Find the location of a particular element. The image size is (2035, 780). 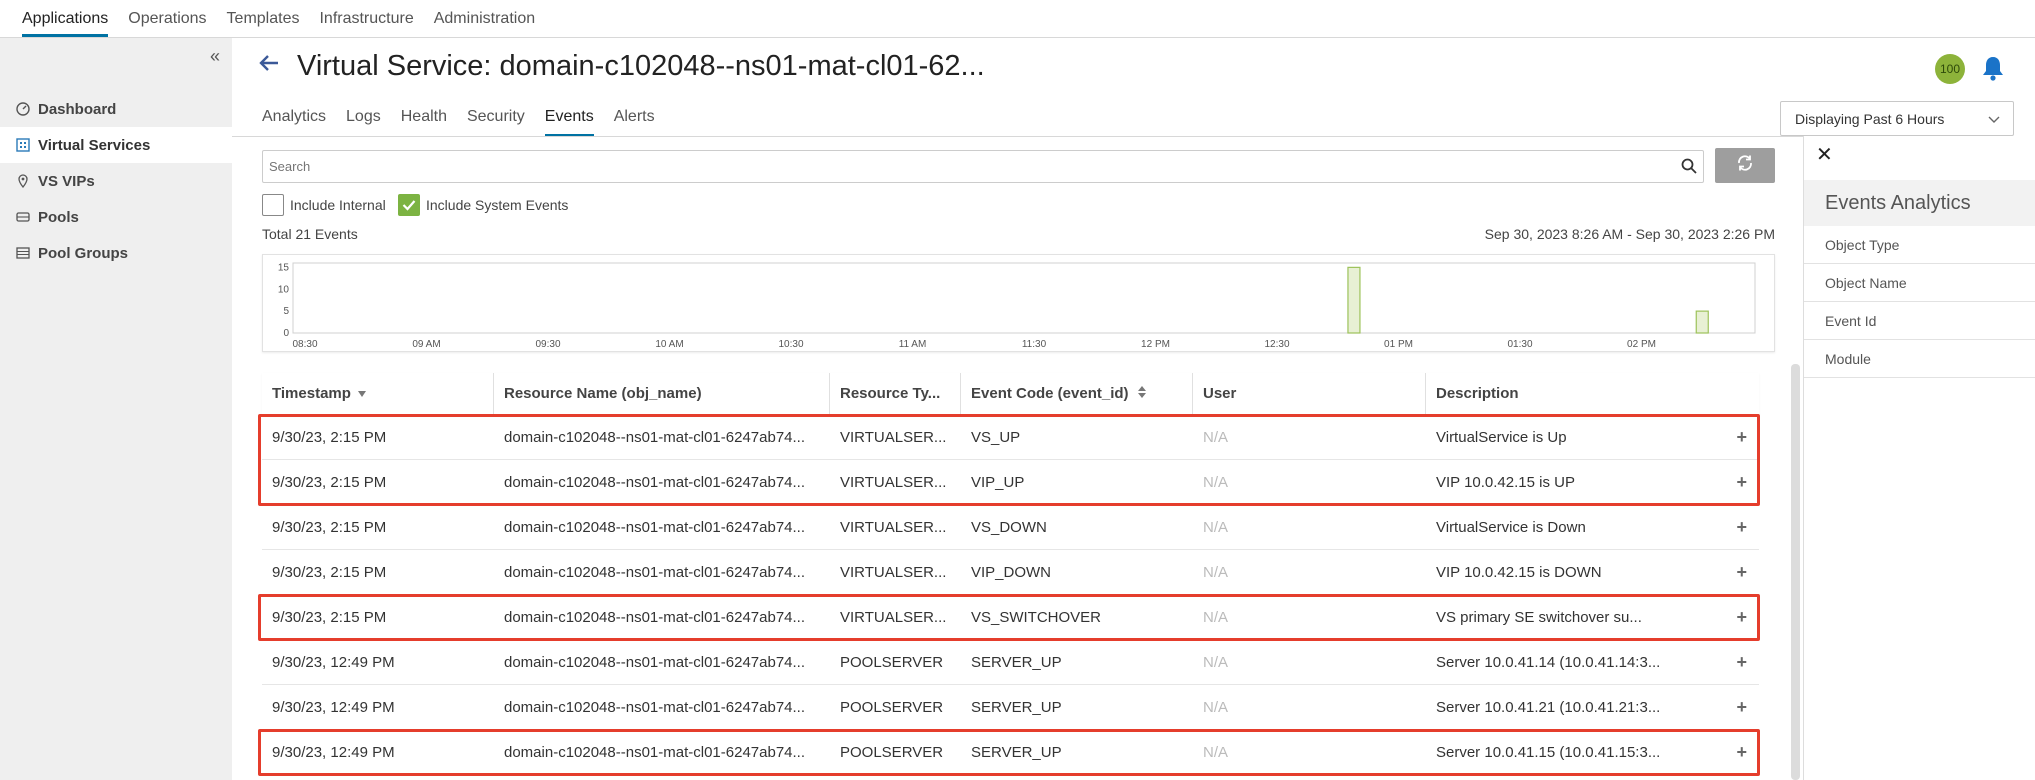

refresh-button is located at coordinates (1745, 165).